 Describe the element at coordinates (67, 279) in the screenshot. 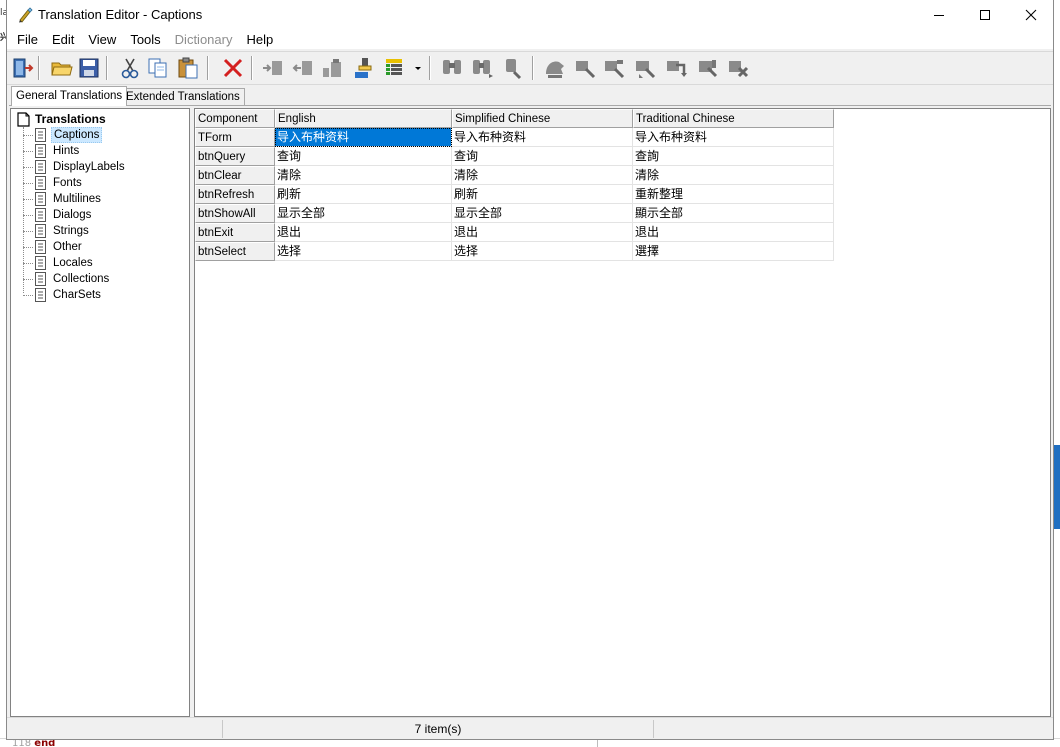

I see `tree-item-collections: Collections` at that location.